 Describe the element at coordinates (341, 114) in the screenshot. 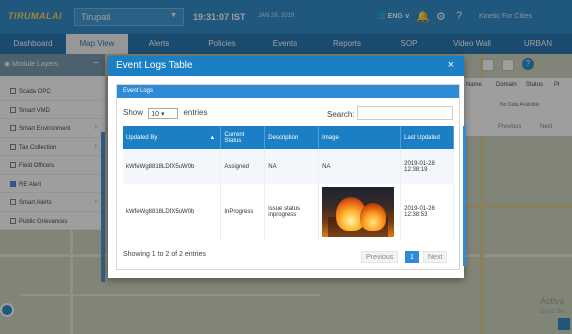

I see `search-label: Search:` at that location.